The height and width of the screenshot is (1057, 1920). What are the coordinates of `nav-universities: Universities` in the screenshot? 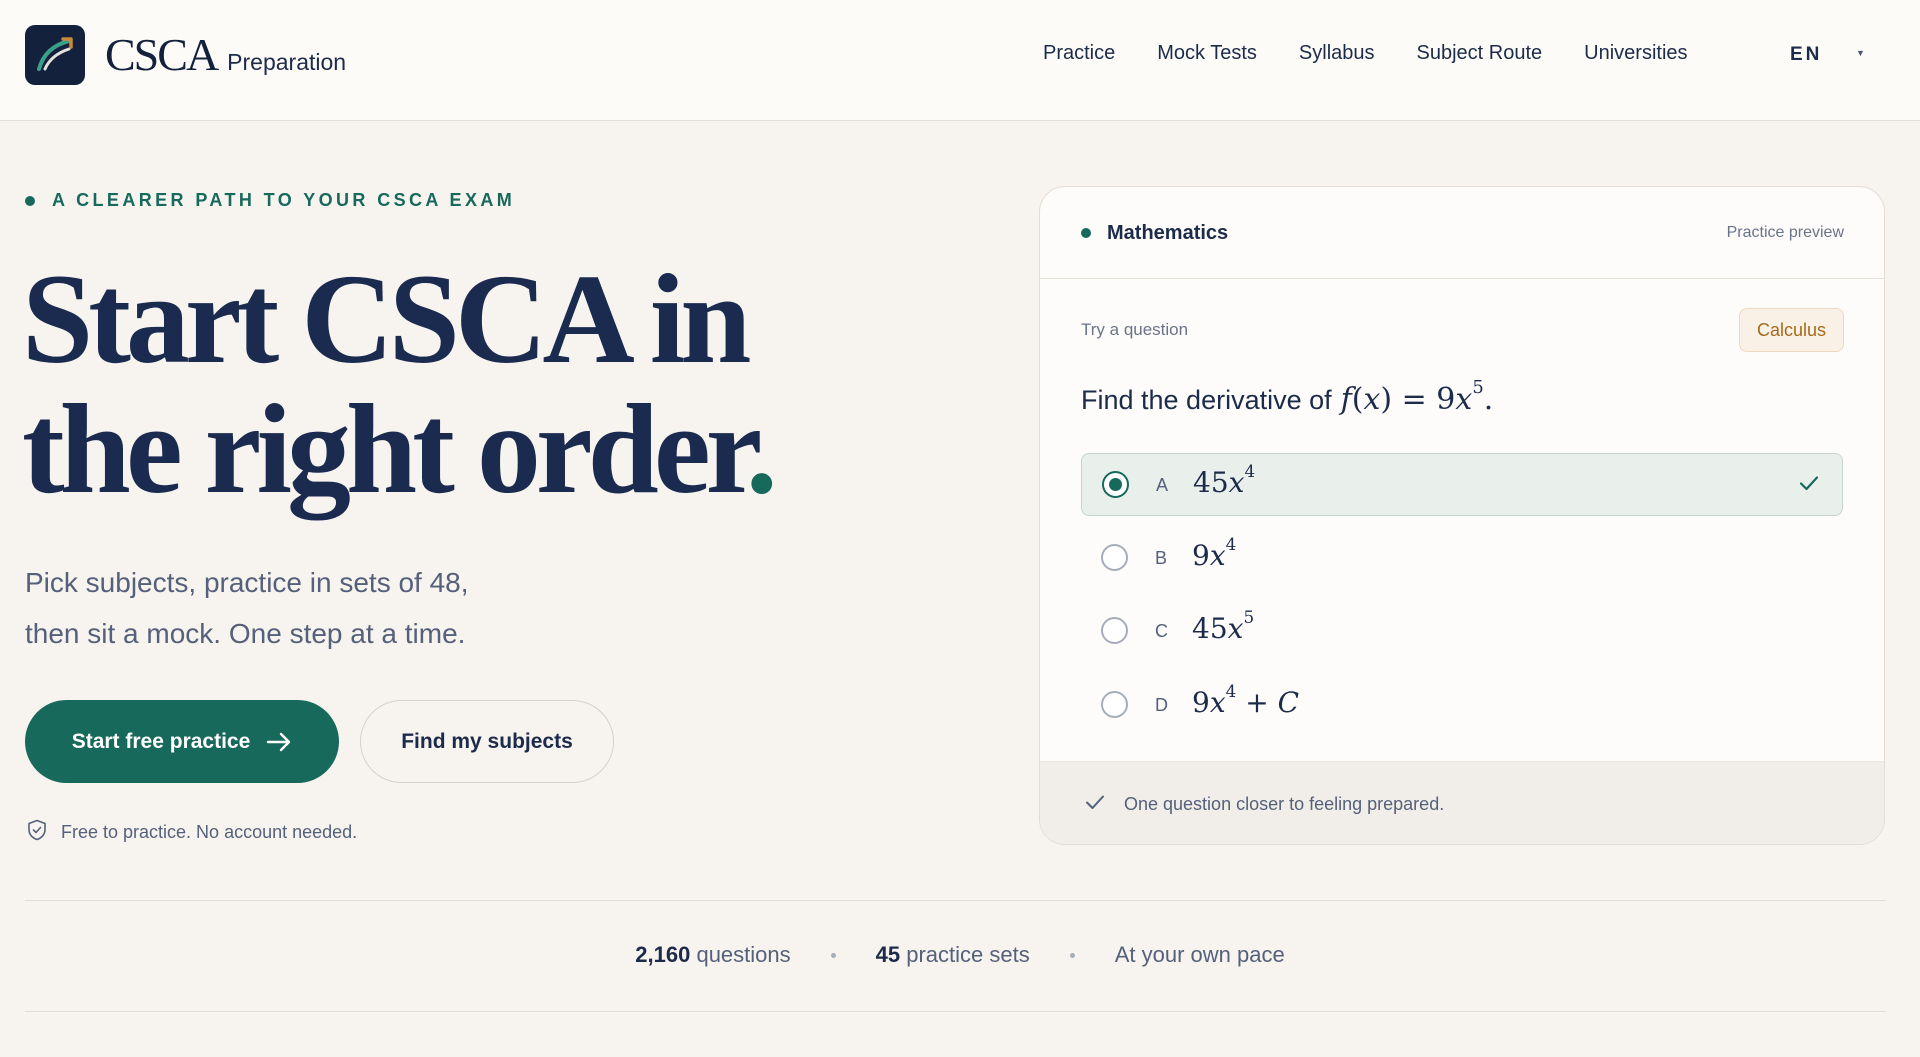 It's located at (1635, 53).